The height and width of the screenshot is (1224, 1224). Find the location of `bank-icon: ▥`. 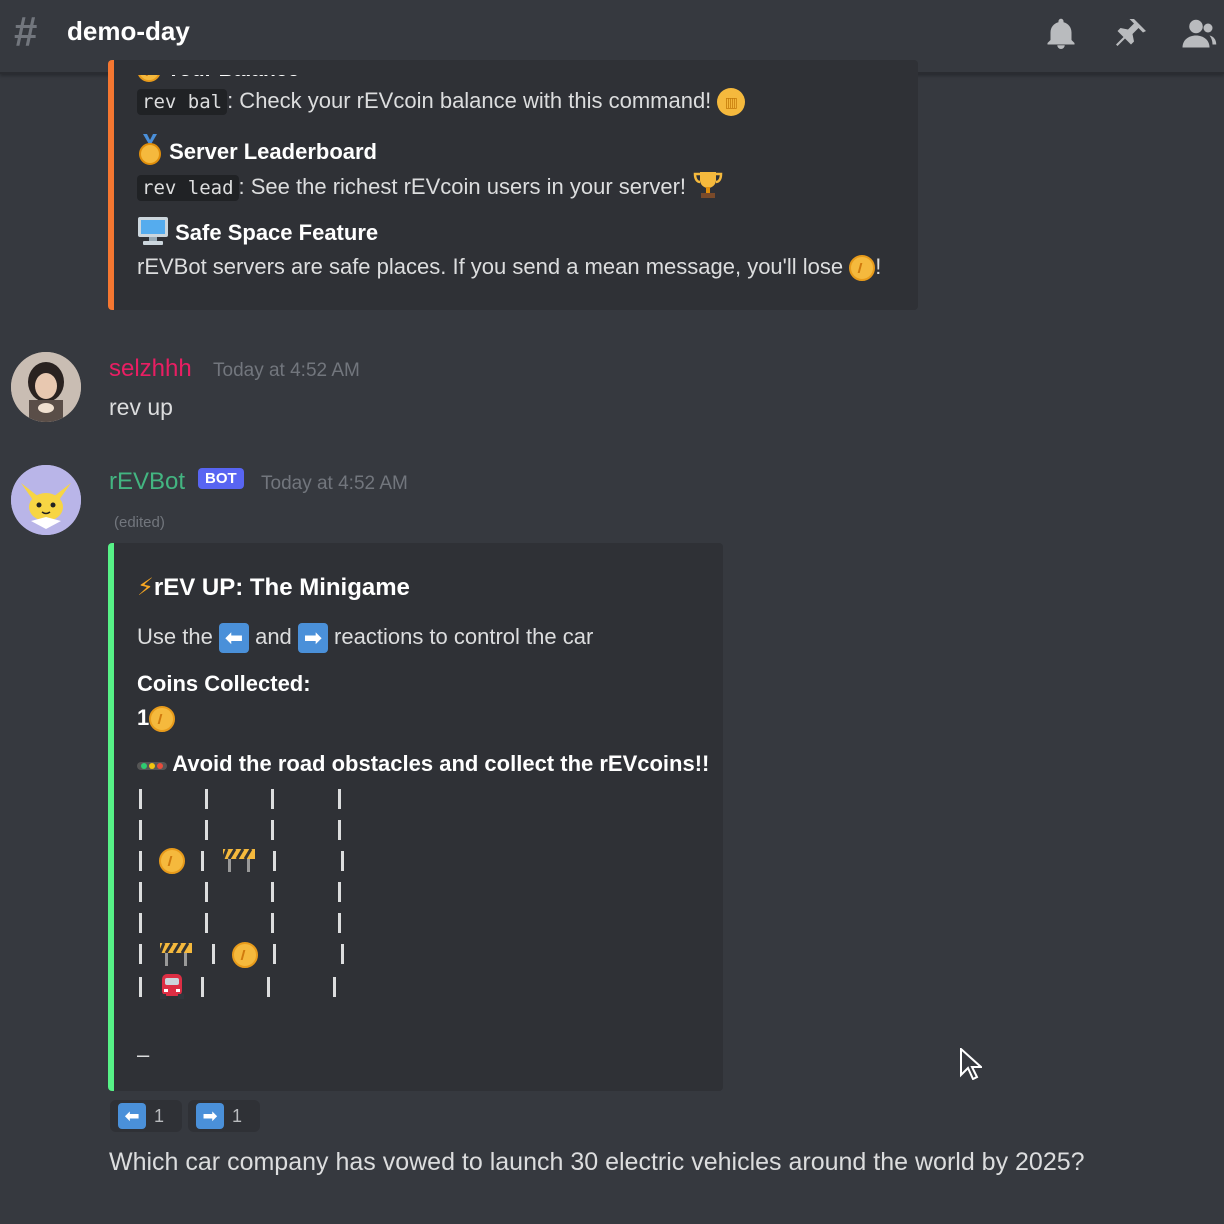

bank-icon: ▥ is located at coordinates (731, 102).